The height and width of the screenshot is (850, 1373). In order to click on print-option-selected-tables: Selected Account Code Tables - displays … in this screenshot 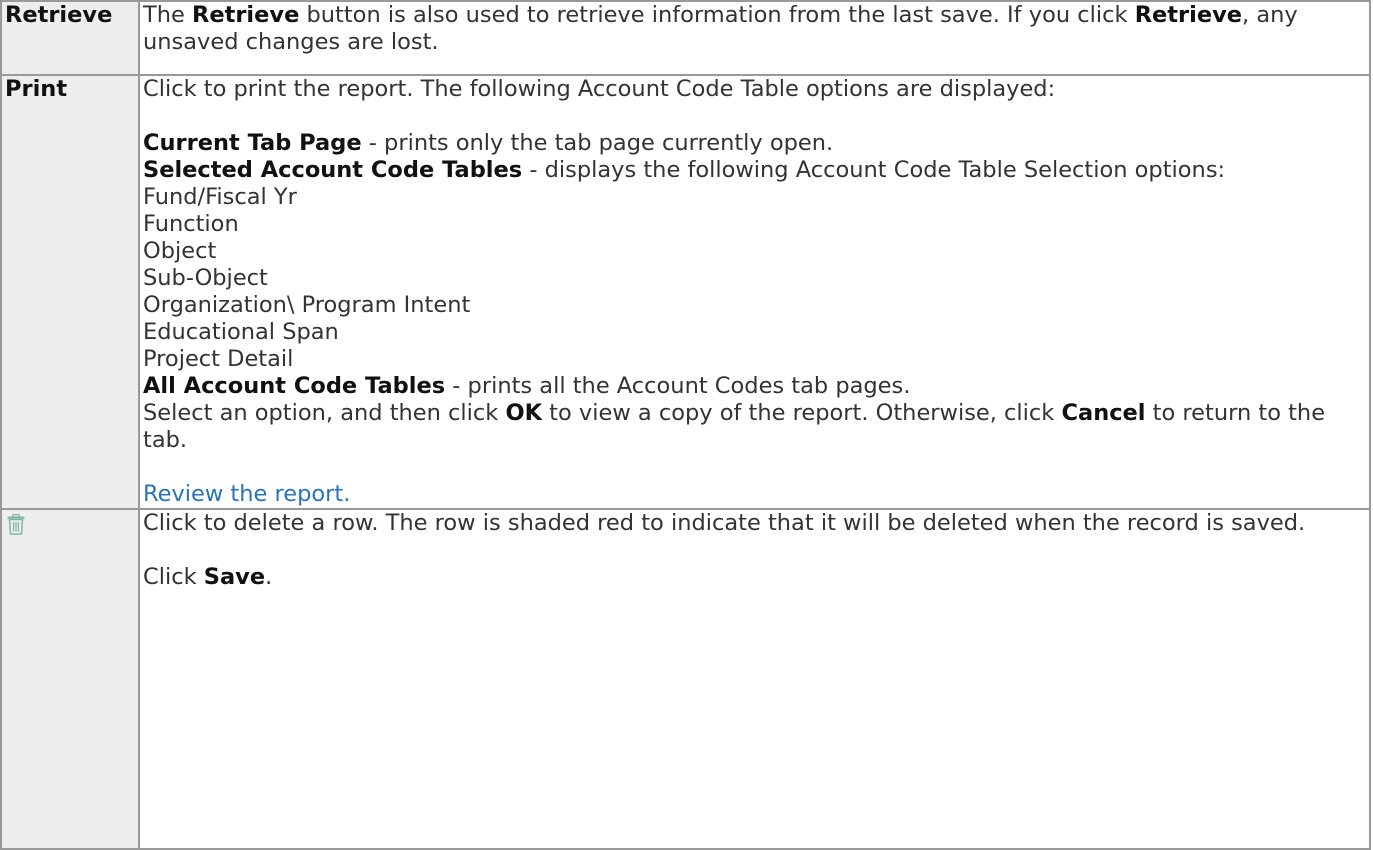, I will do `click(754, 170)`.